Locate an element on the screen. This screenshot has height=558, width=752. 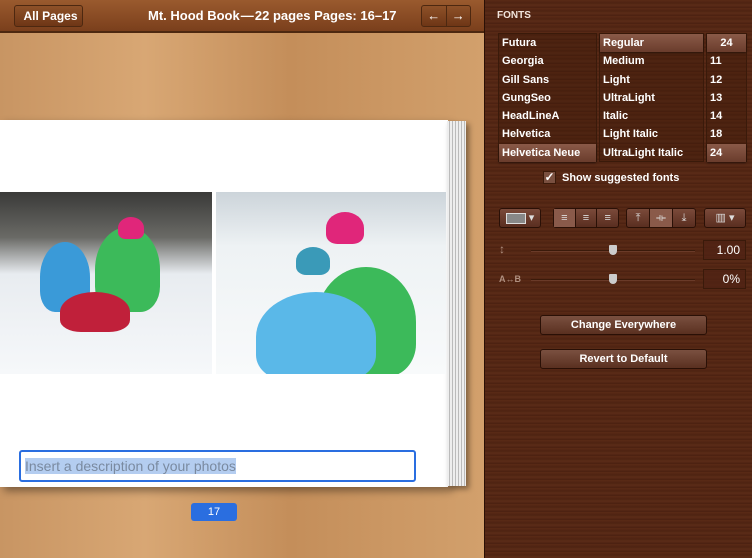
font-family-item-selected: Helvetica Neue is located at coordinates (547, 153).